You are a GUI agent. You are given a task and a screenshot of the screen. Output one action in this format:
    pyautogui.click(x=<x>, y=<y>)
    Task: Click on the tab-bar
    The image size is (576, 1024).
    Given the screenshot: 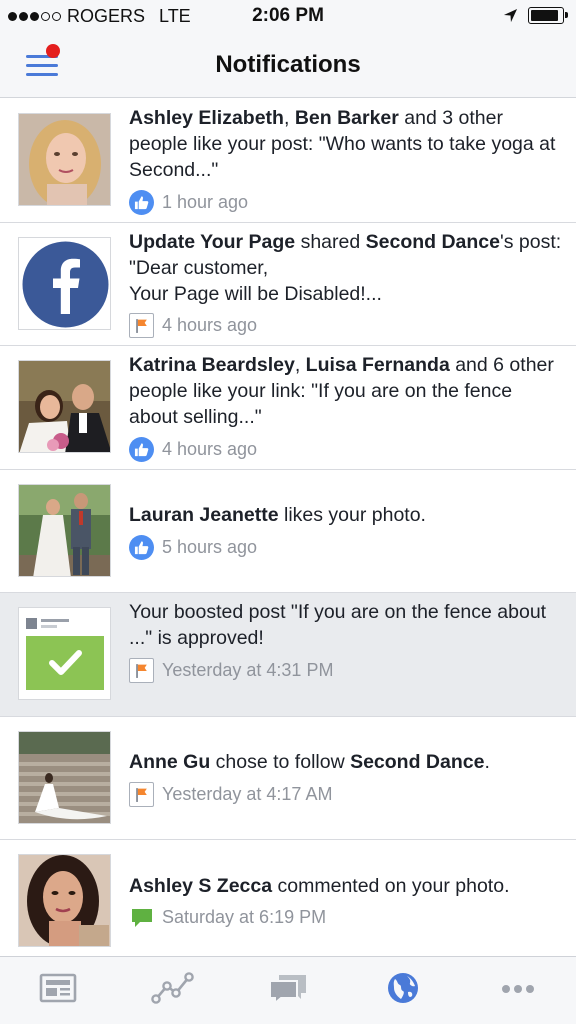 What is the action you would take?
    pyautogui.click(x=288, y=990)
    